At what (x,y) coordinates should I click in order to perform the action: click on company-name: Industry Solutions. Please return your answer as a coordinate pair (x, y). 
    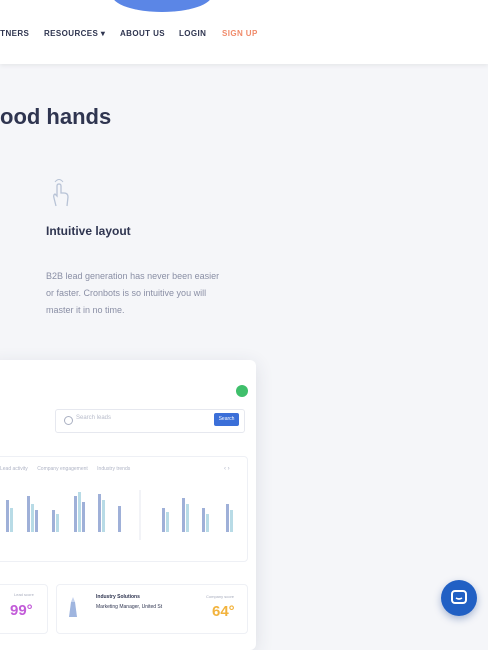
    Looking at the image, I should click on (118, 597).